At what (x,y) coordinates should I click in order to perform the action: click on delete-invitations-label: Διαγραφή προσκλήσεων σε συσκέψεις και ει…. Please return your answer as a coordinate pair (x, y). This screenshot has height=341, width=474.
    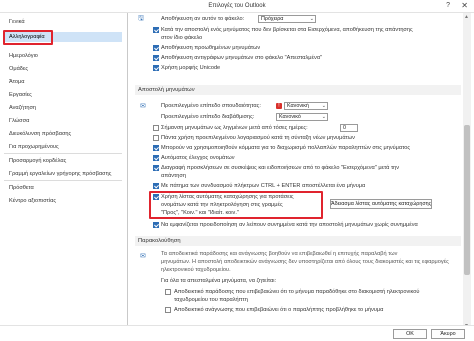
    Looking at the image, I should click on (280, 168).